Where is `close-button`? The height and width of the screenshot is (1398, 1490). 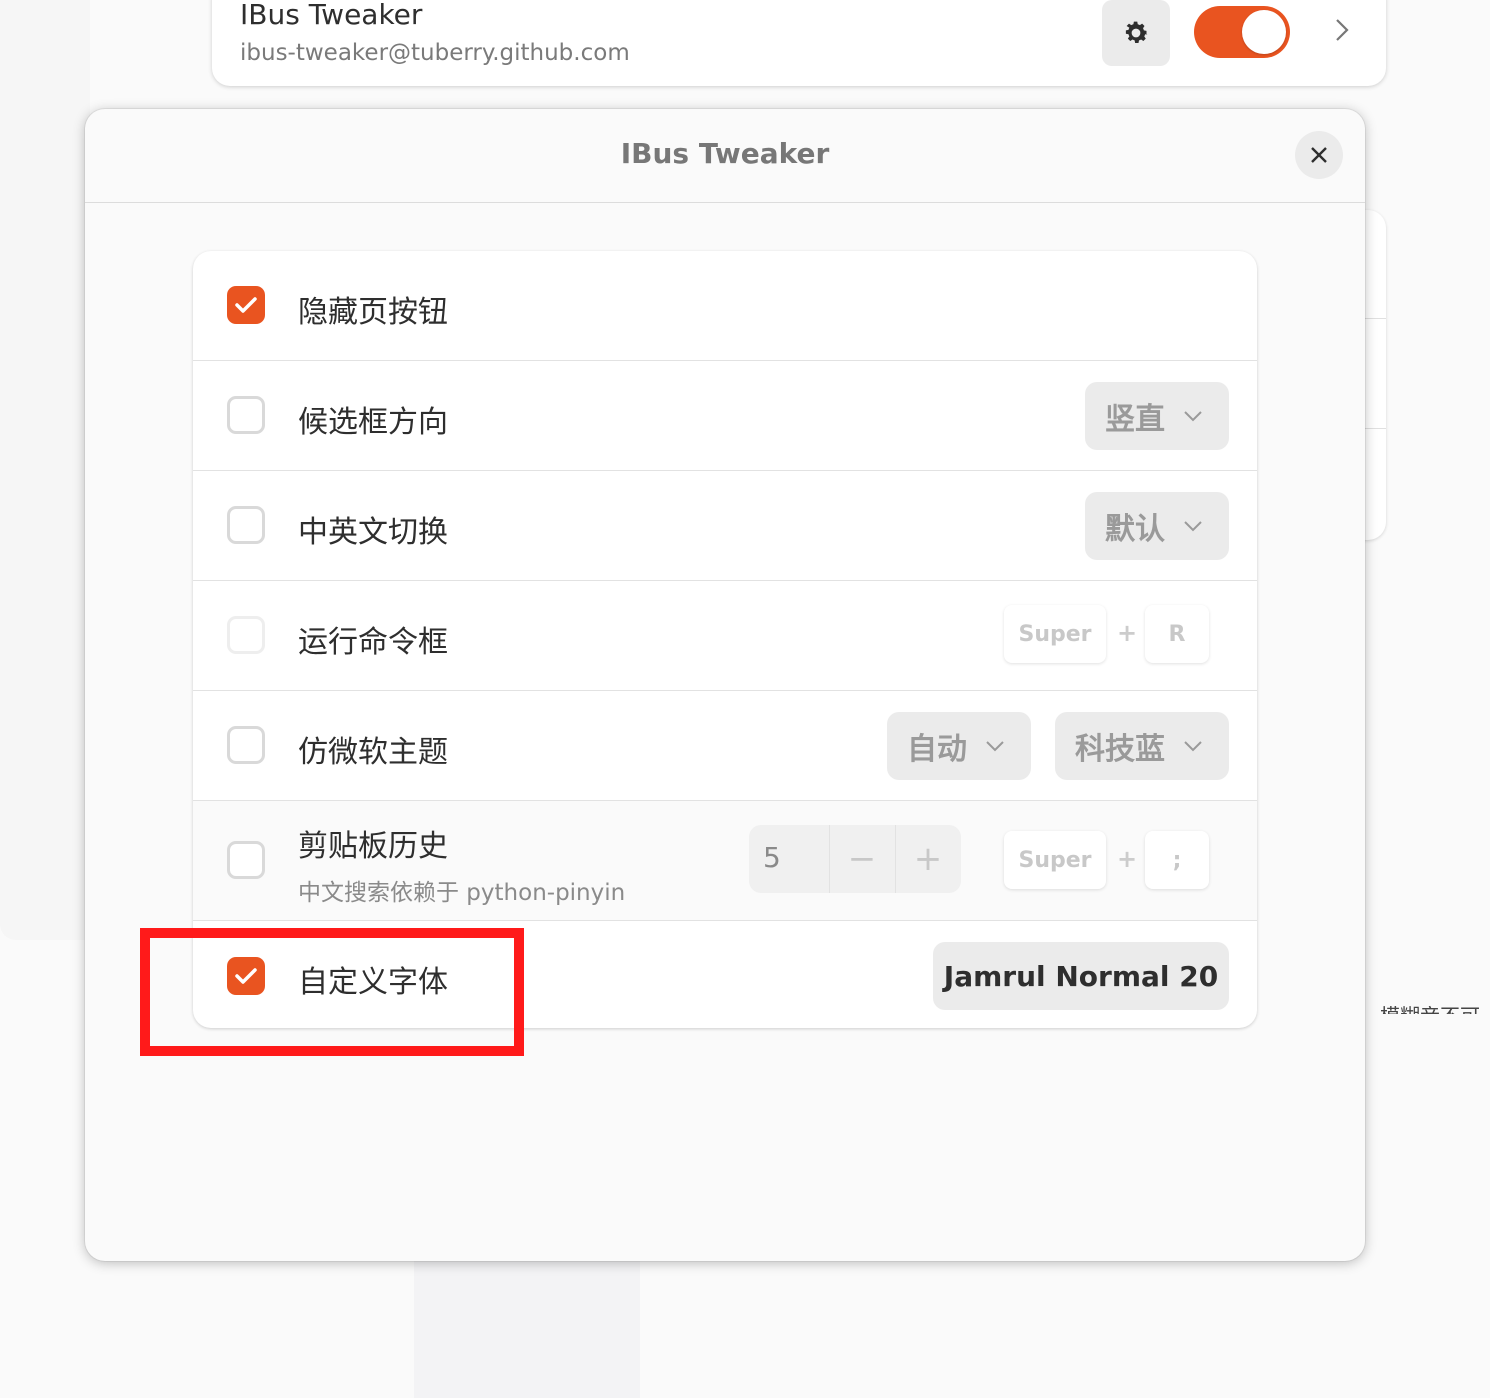 close-button is located at coordinates (1319, 155).